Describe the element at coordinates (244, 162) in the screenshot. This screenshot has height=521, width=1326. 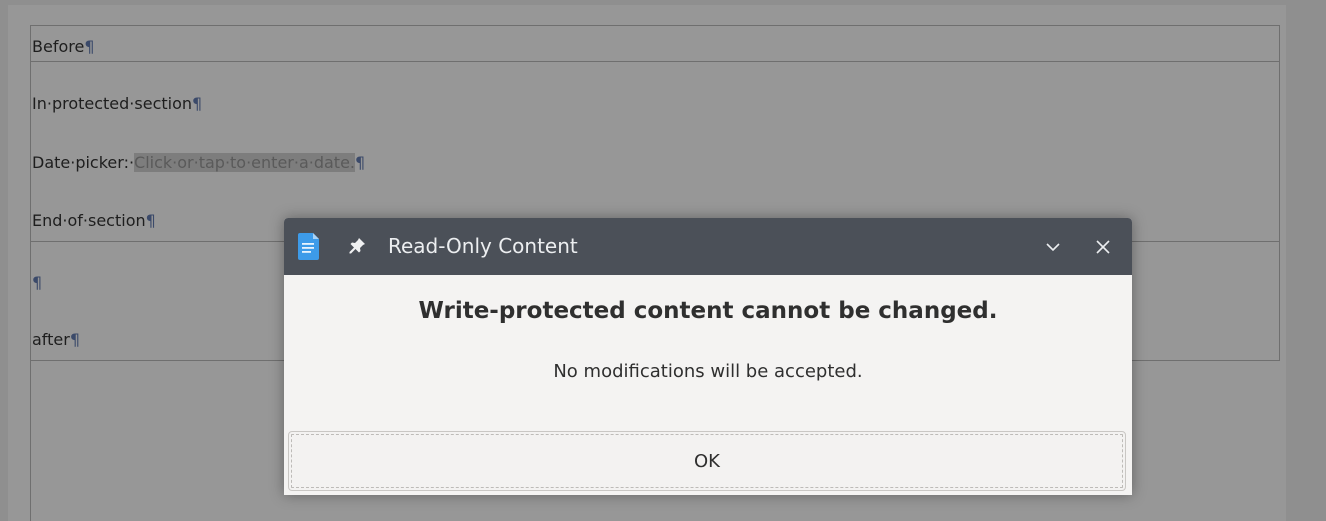
I see `date-picker-control: Click·or·tap·to·enter·a·date.` at that location.